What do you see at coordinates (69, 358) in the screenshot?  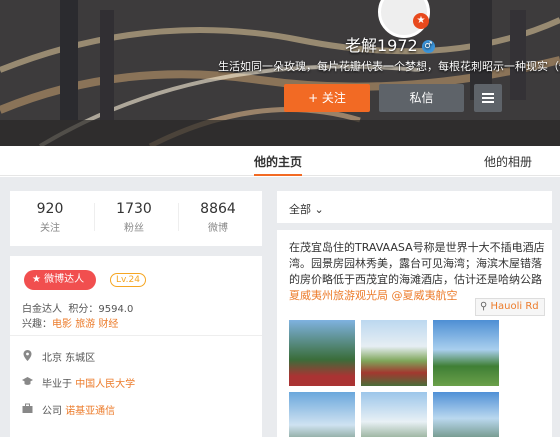 I see `location-text: 北京 东城区` at bounding box center [69, 358].